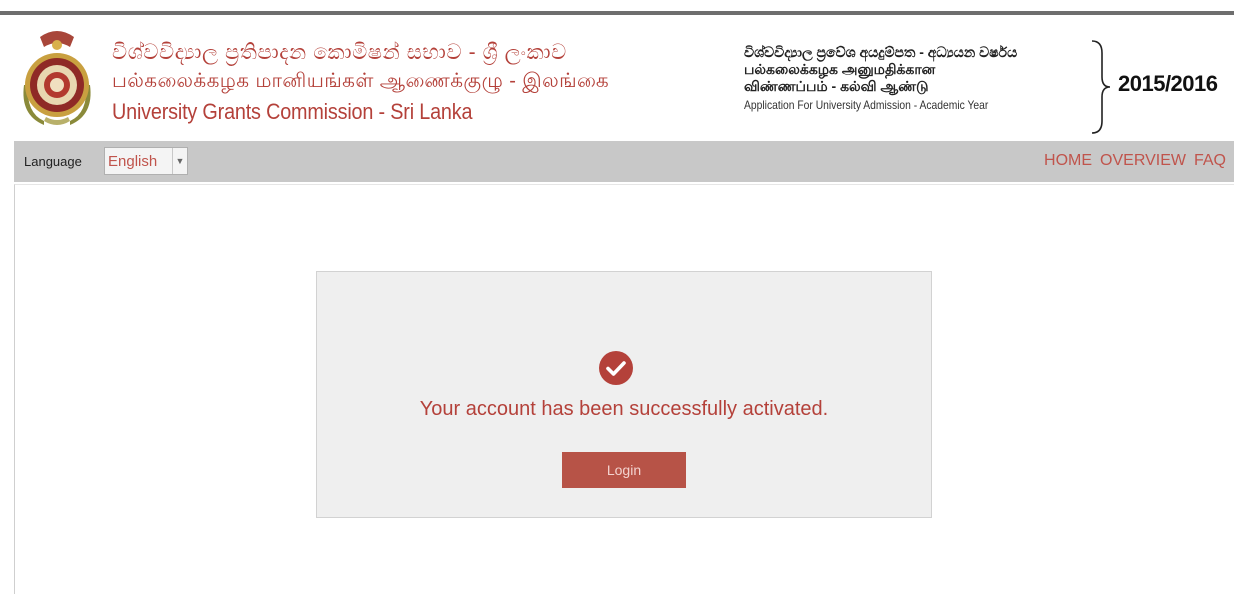 The image size is (1234, 594). What do you see at coordinates (624, 161) in the screenshot?
I see `navigation-bar: Language English ▼ HOME OVERVIEW FAQ` at bounding box center [624, 161].